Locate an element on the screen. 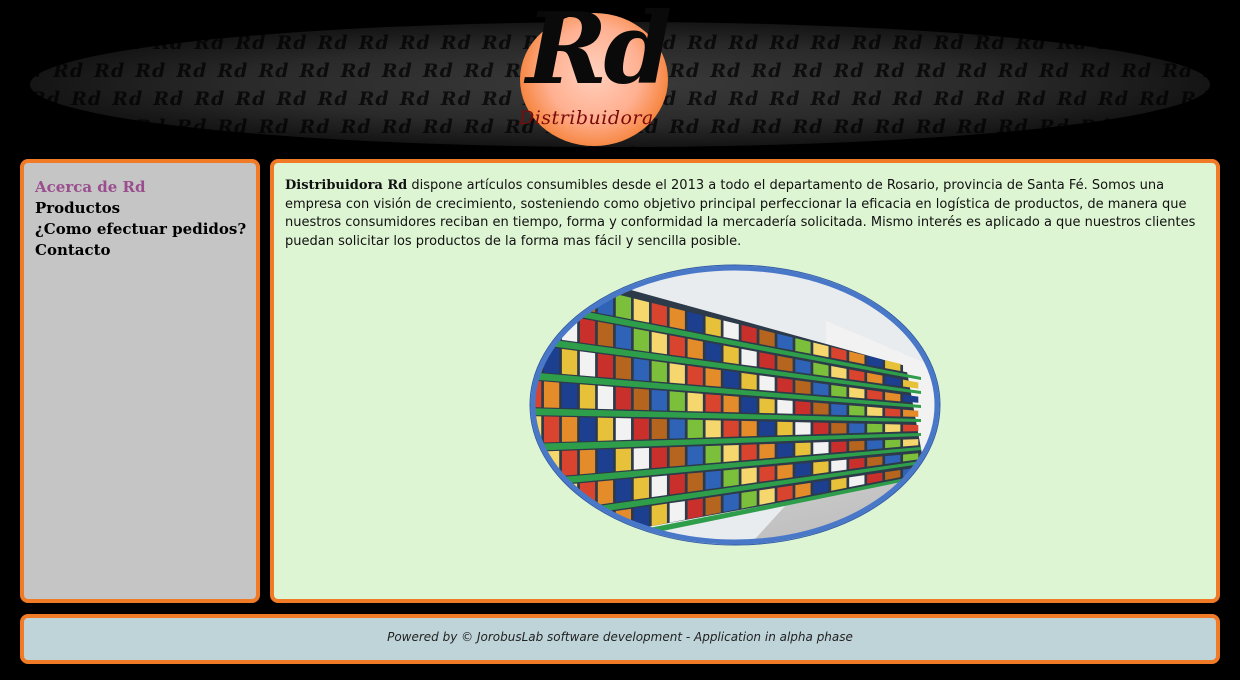 The height and width of the screenshot is (680, 1240). supermarket-shelves-image is located at coordinates (735, 405).